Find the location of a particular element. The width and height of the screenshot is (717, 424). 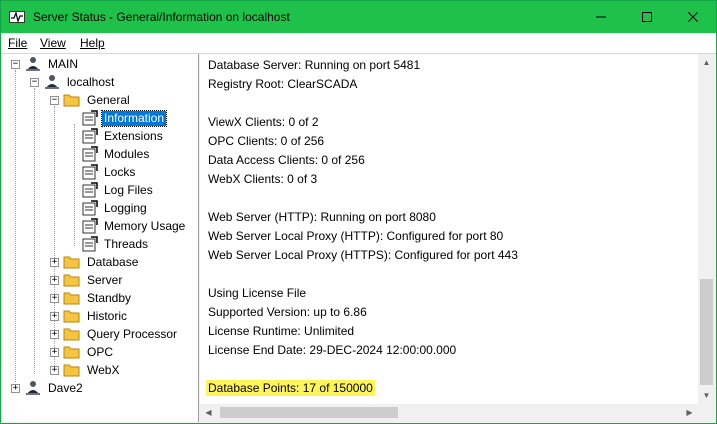

minimize-icon is located at coordinates (601, 17).